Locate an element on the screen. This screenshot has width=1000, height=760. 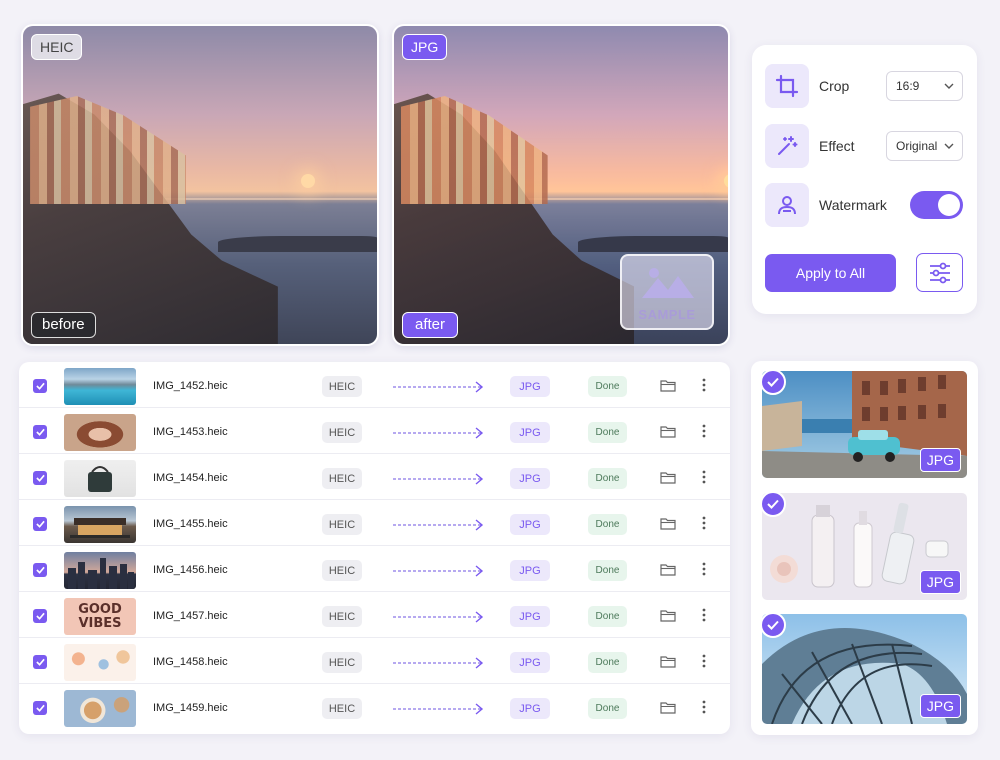
thumb-text-line: GOOD is located at coordinates (100, 609).